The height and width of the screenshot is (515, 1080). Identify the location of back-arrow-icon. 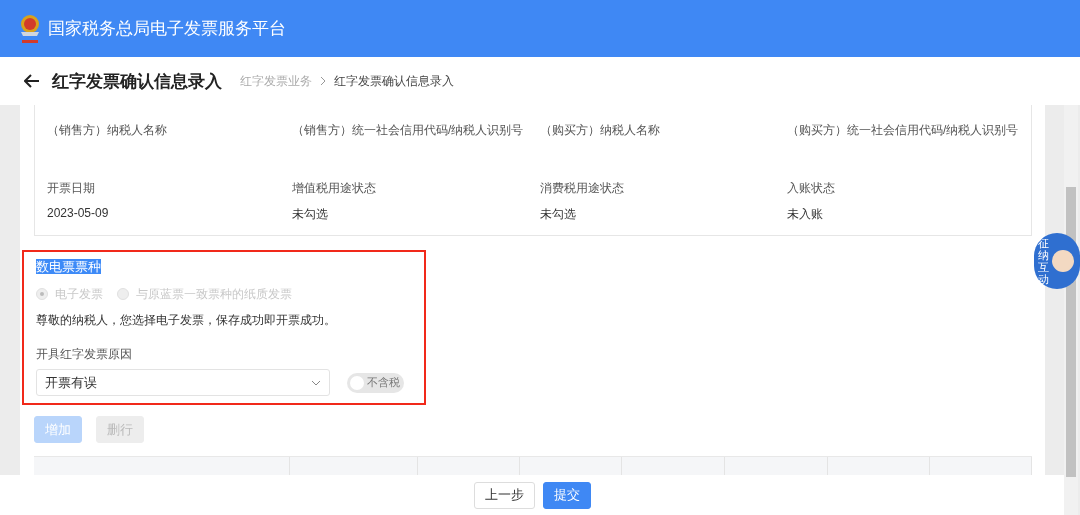
(32, 81).